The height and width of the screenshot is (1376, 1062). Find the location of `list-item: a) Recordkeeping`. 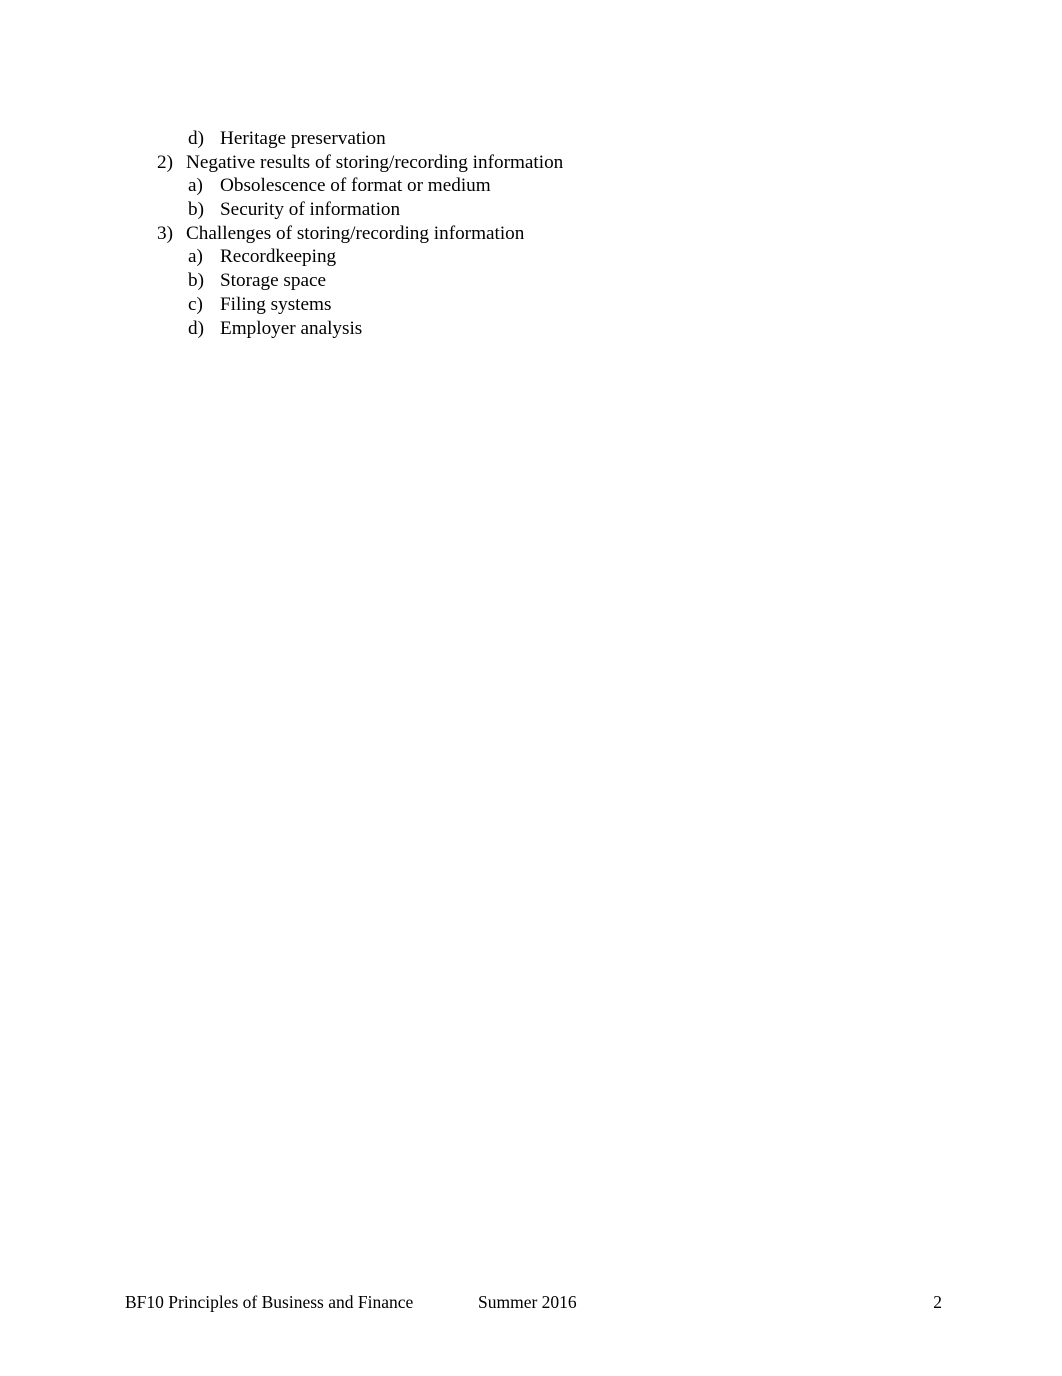

list-item: a) Recordkeeping is located at coordinates (531, 257).